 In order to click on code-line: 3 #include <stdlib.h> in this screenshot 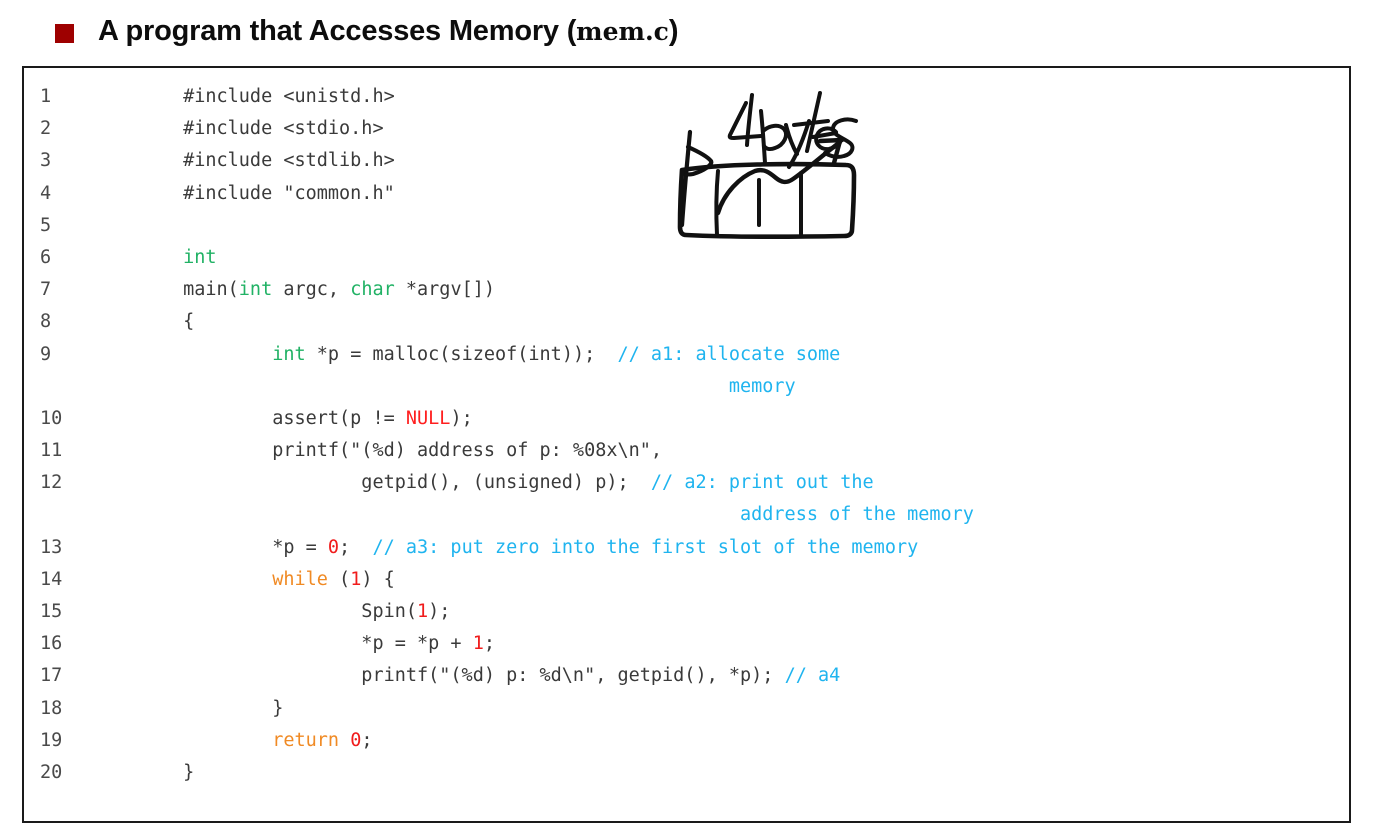, I will do `click(686, 161)`.